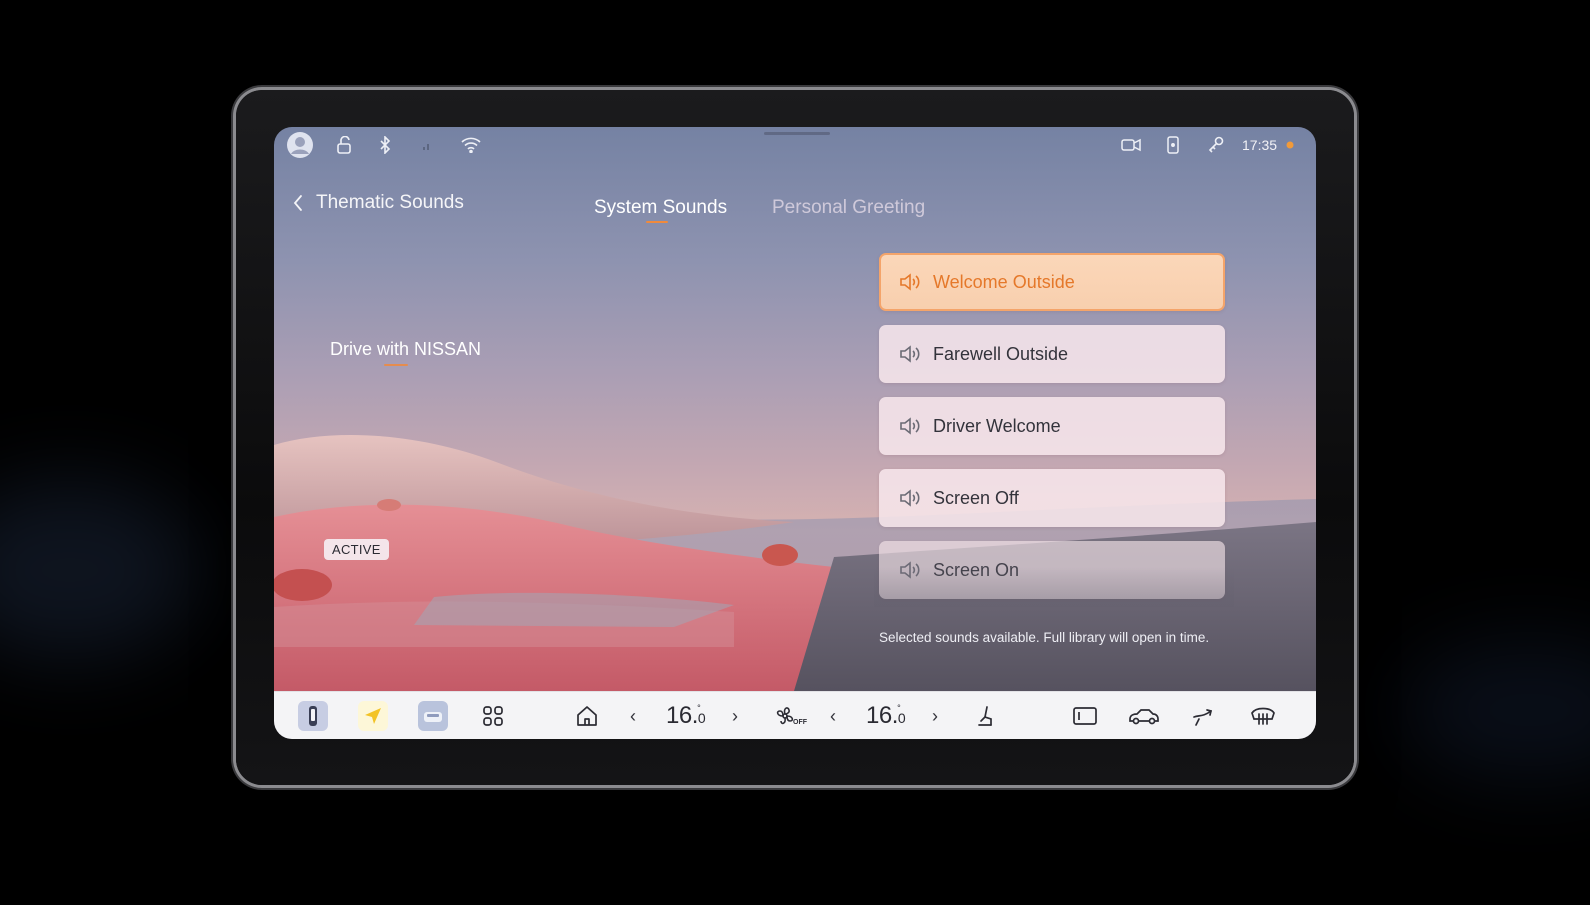  What do you see at coordinates (997, 425) in the screenshot?
I see `sound-item-label: Driver Welcome` at bounding box center [997, 425].